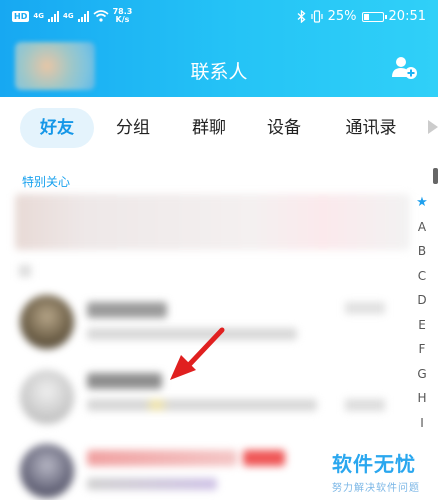 Image resolution: width=438 pixels, height=500 pixels. I want to click on index-i: I, so click(422, 428).